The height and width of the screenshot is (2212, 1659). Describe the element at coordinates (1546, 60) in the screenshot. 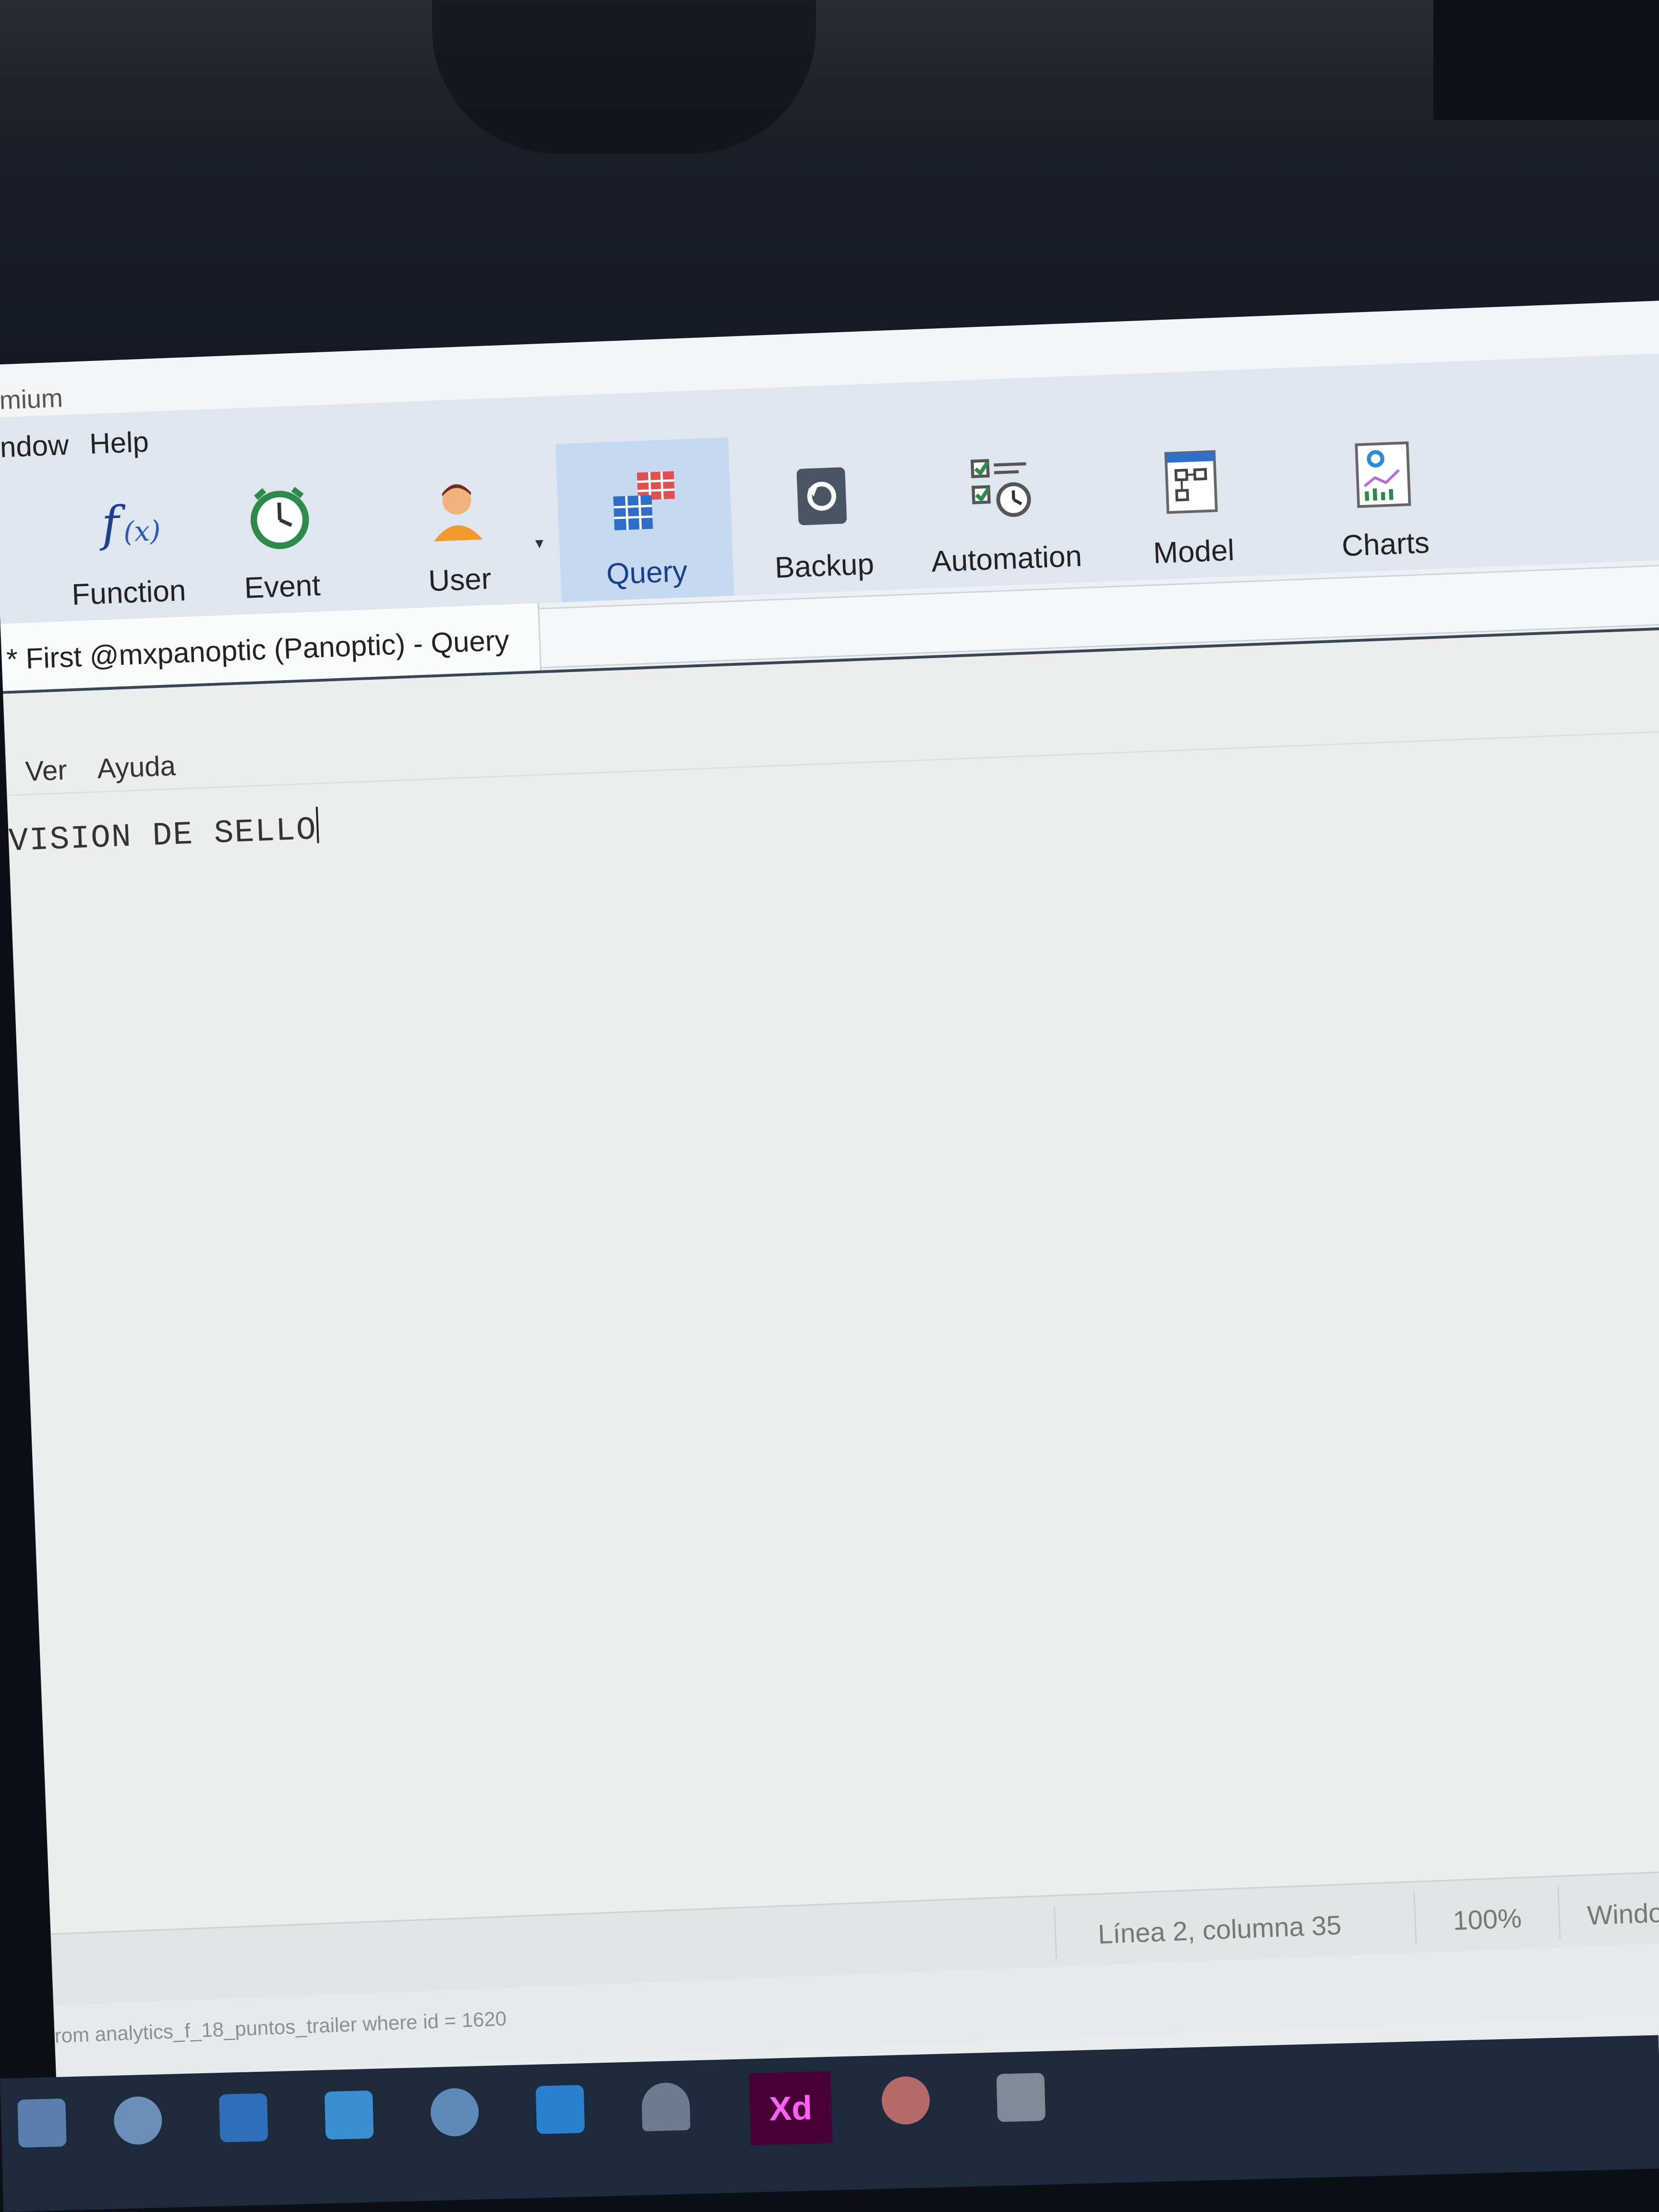

I see `bezel-corner` at that location.